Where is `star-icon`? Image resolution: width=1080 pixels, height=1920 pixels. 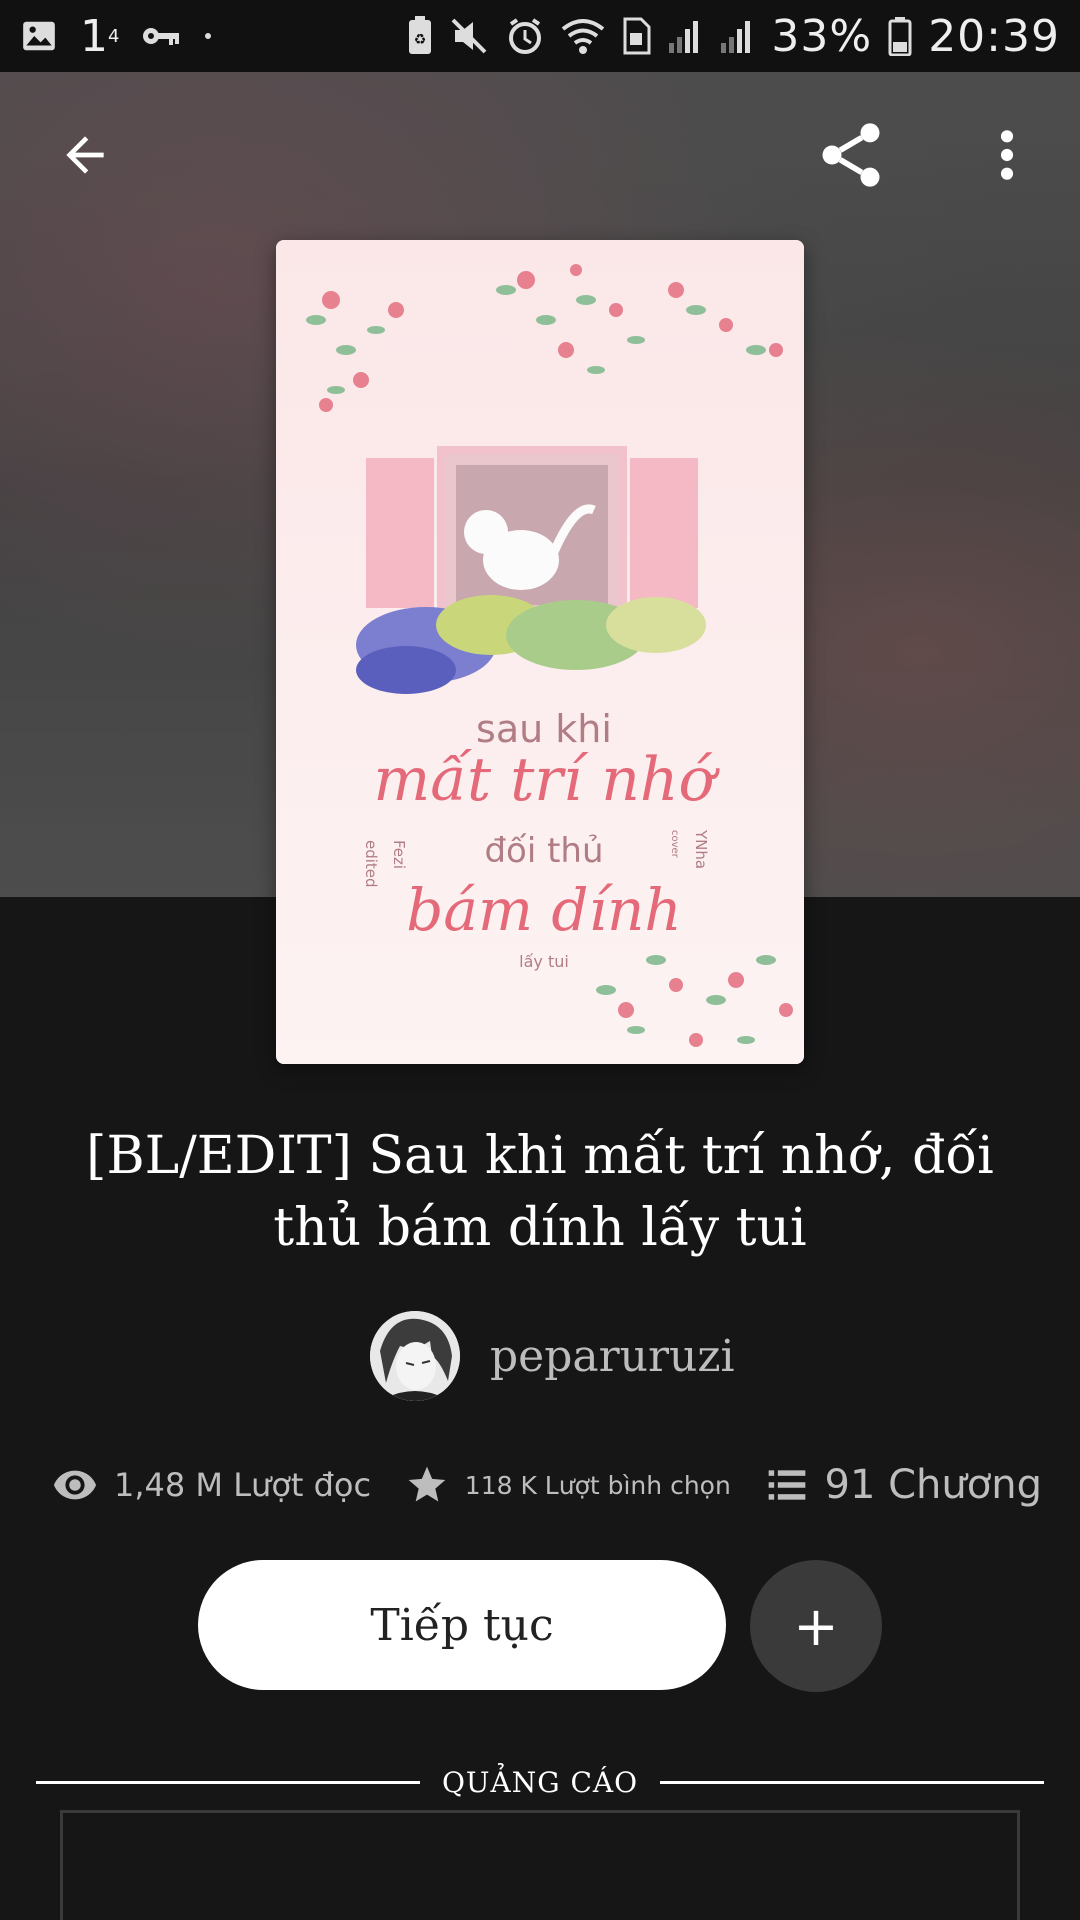
star-icon is located at coordinates (427, 1484).